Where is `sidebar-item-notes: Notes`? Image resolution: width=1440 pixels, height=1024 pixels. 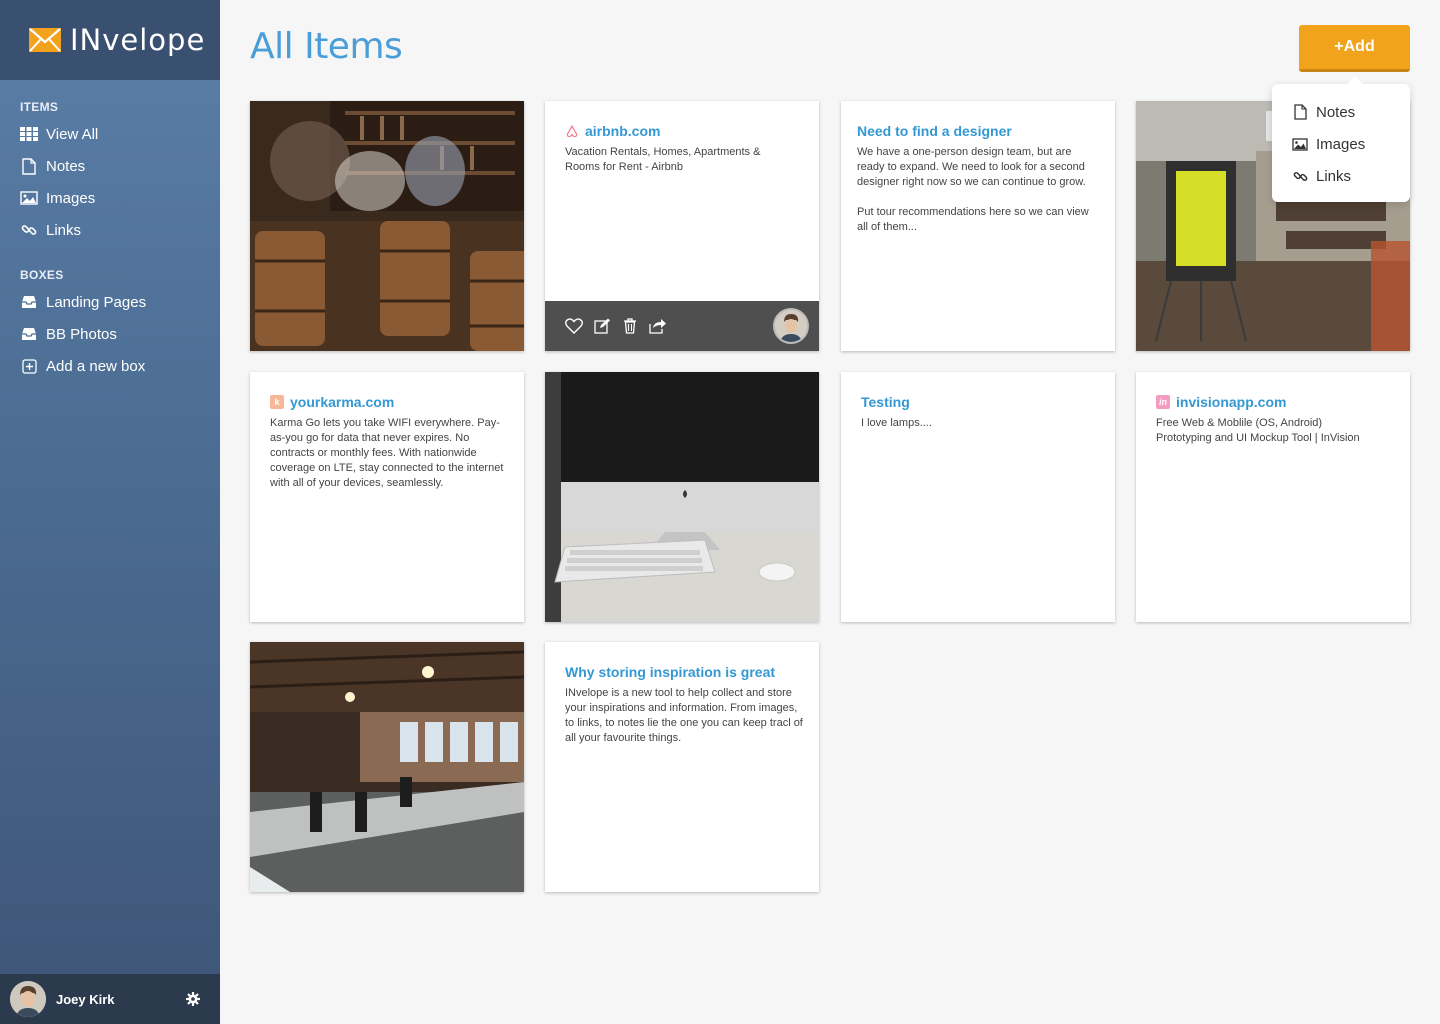
sidebar-item-notes: Notes is located at coordinates (110, 166).